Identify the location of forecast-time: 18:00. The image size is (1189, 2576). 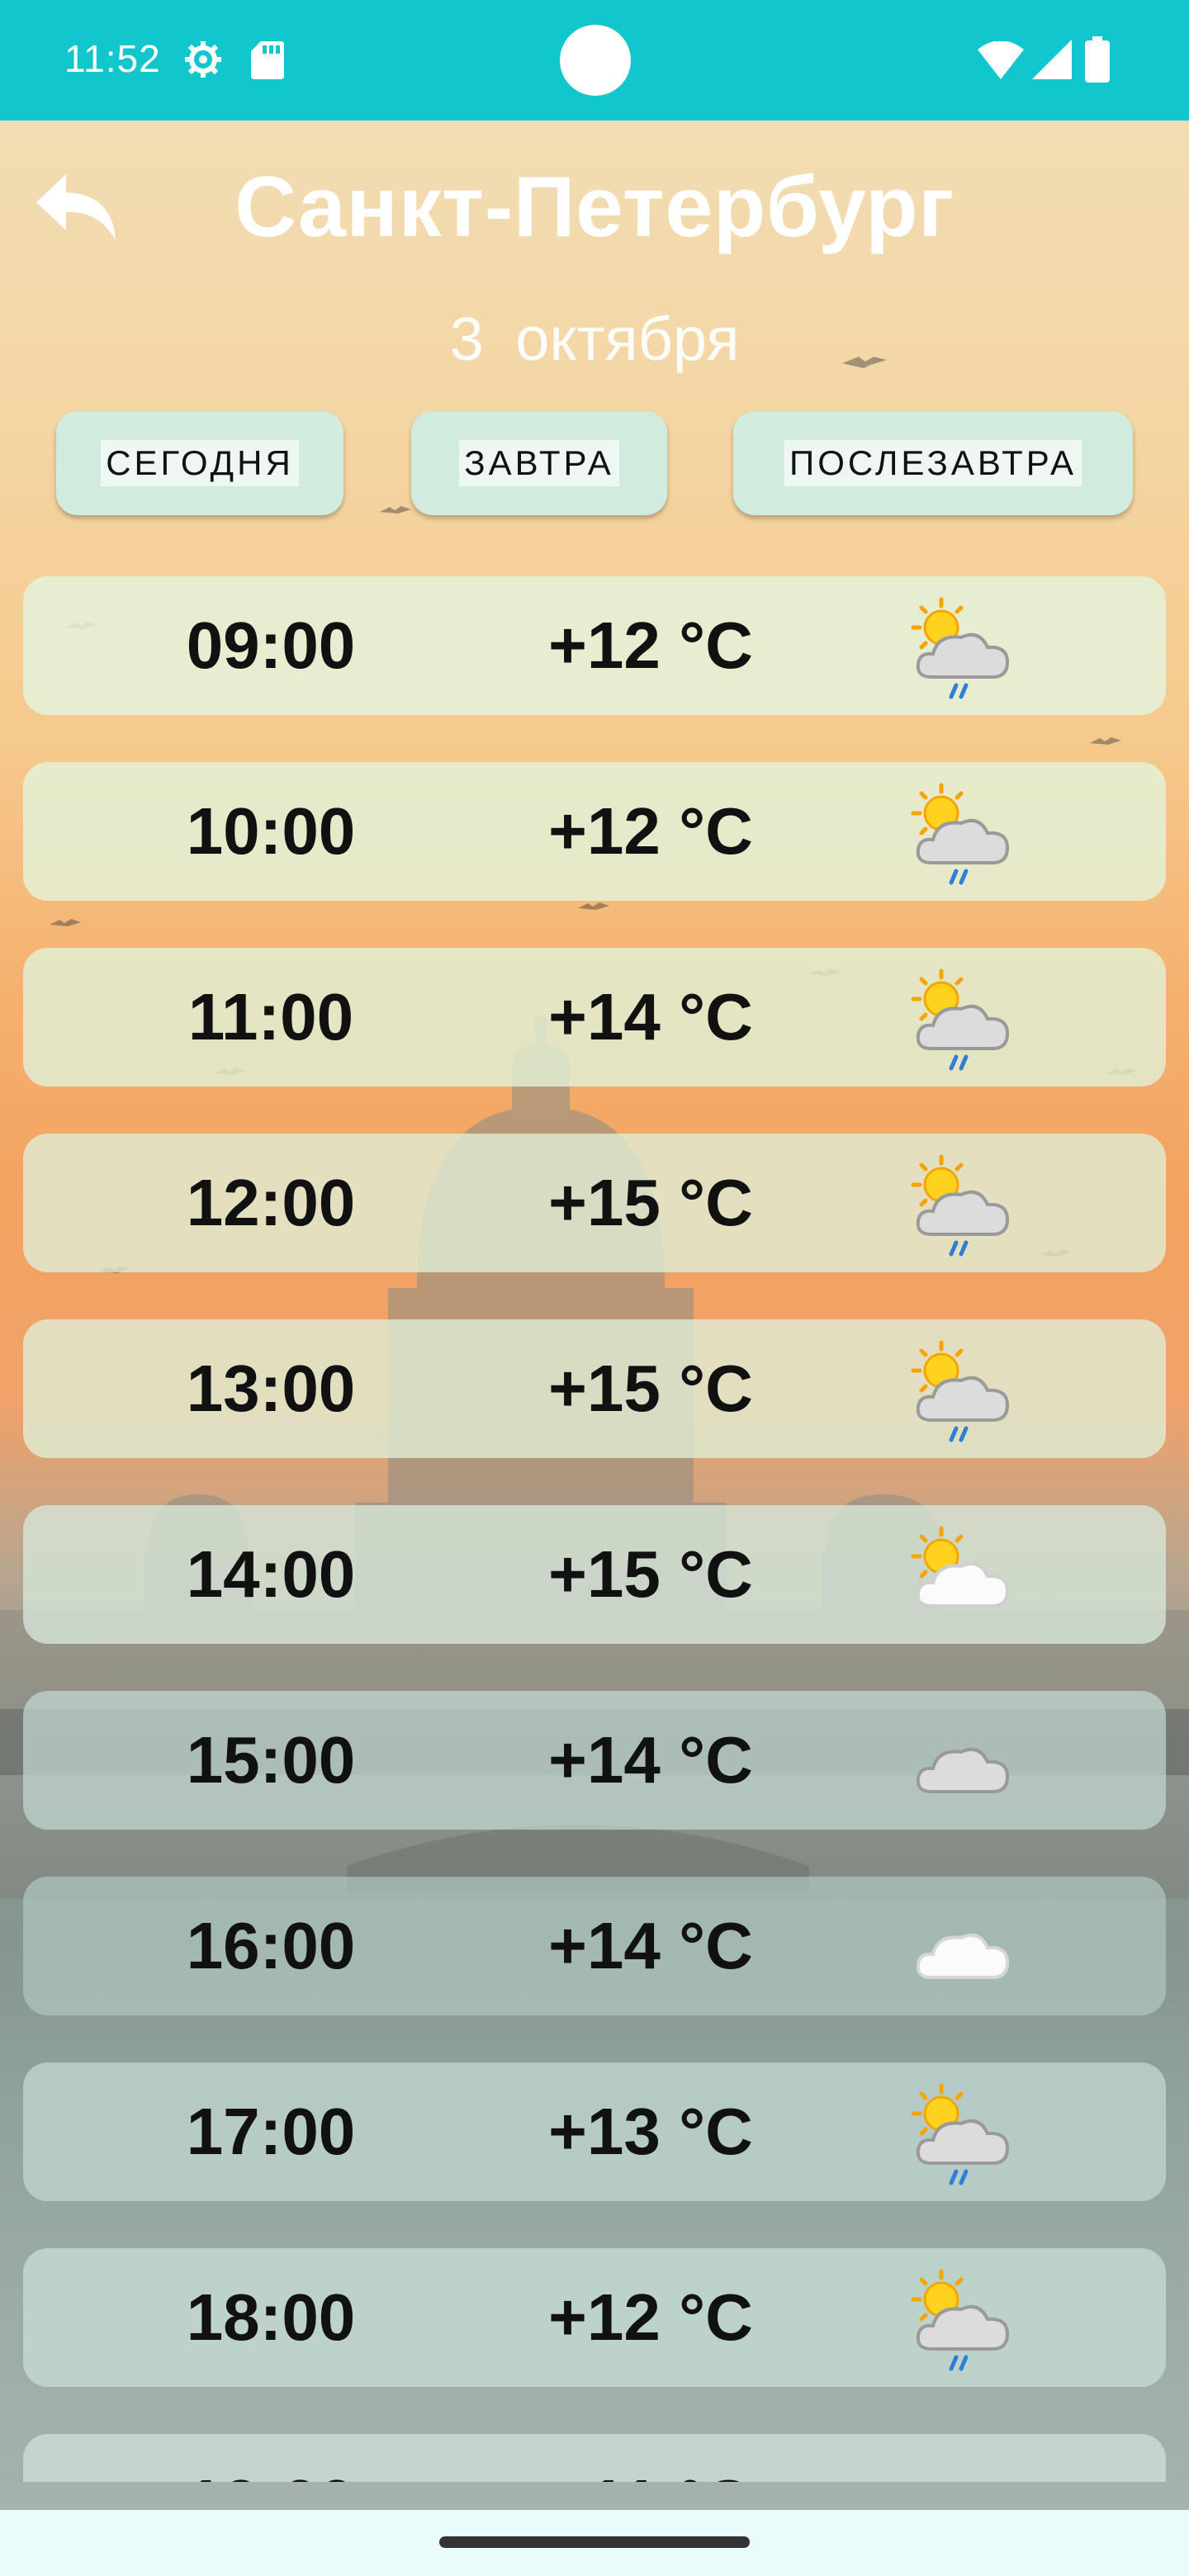
(271, 2317).